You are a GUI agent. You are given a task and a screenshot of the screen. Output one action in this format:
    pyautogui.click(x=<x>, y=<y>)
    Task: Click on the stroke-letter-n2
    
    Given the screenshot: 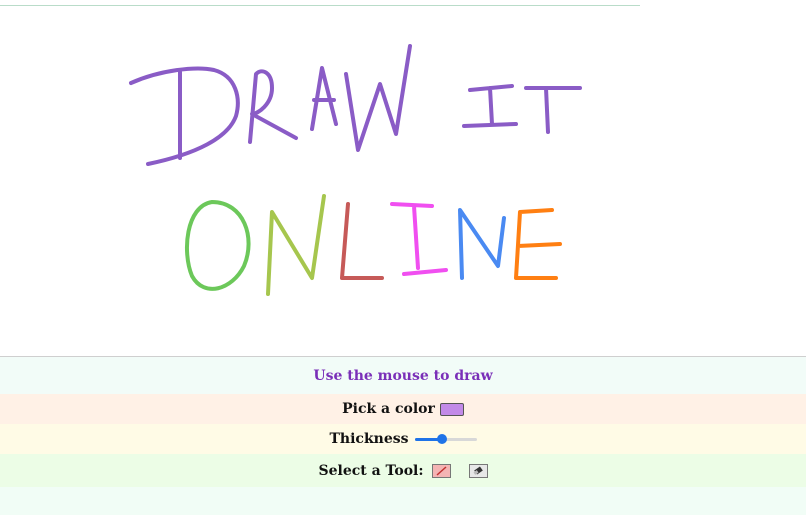 What is the action you would take?
    pyautogui.click(x=482, y=244)
    